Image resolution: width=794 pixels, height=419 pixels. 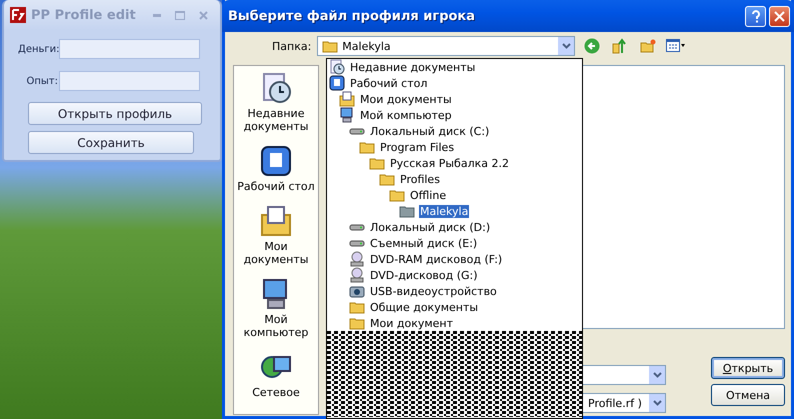 What do you see at coordinates (648, 46) in the screenshot?
I see `new-folder-icon` at bounding box center [648, 46].